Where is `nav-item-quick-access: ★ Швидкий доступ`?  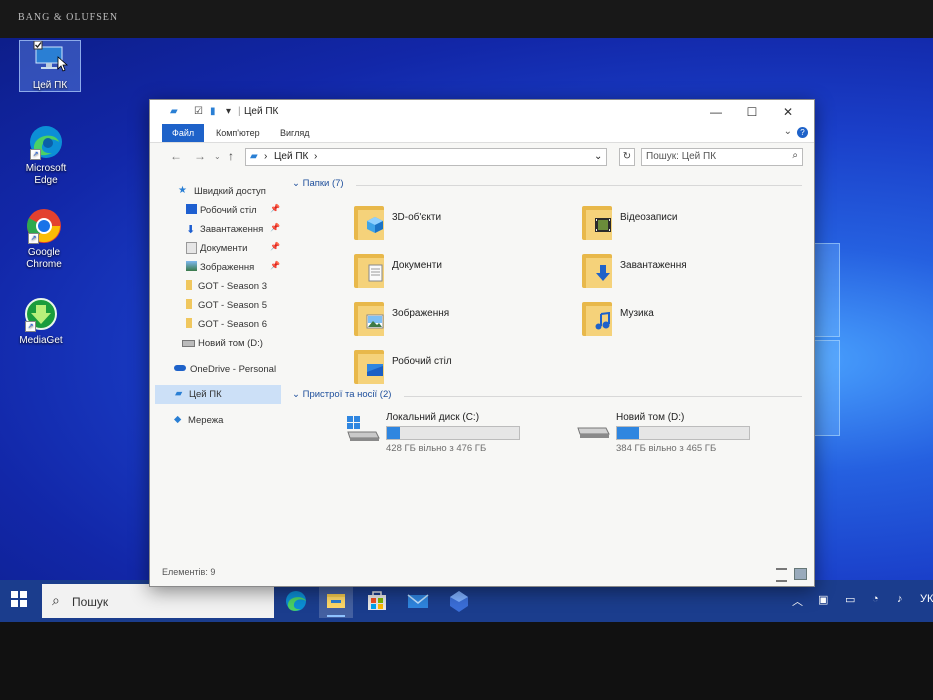
nav-item-quick-access: ★ Швидкий доступ is located at coordinates (217, 191).